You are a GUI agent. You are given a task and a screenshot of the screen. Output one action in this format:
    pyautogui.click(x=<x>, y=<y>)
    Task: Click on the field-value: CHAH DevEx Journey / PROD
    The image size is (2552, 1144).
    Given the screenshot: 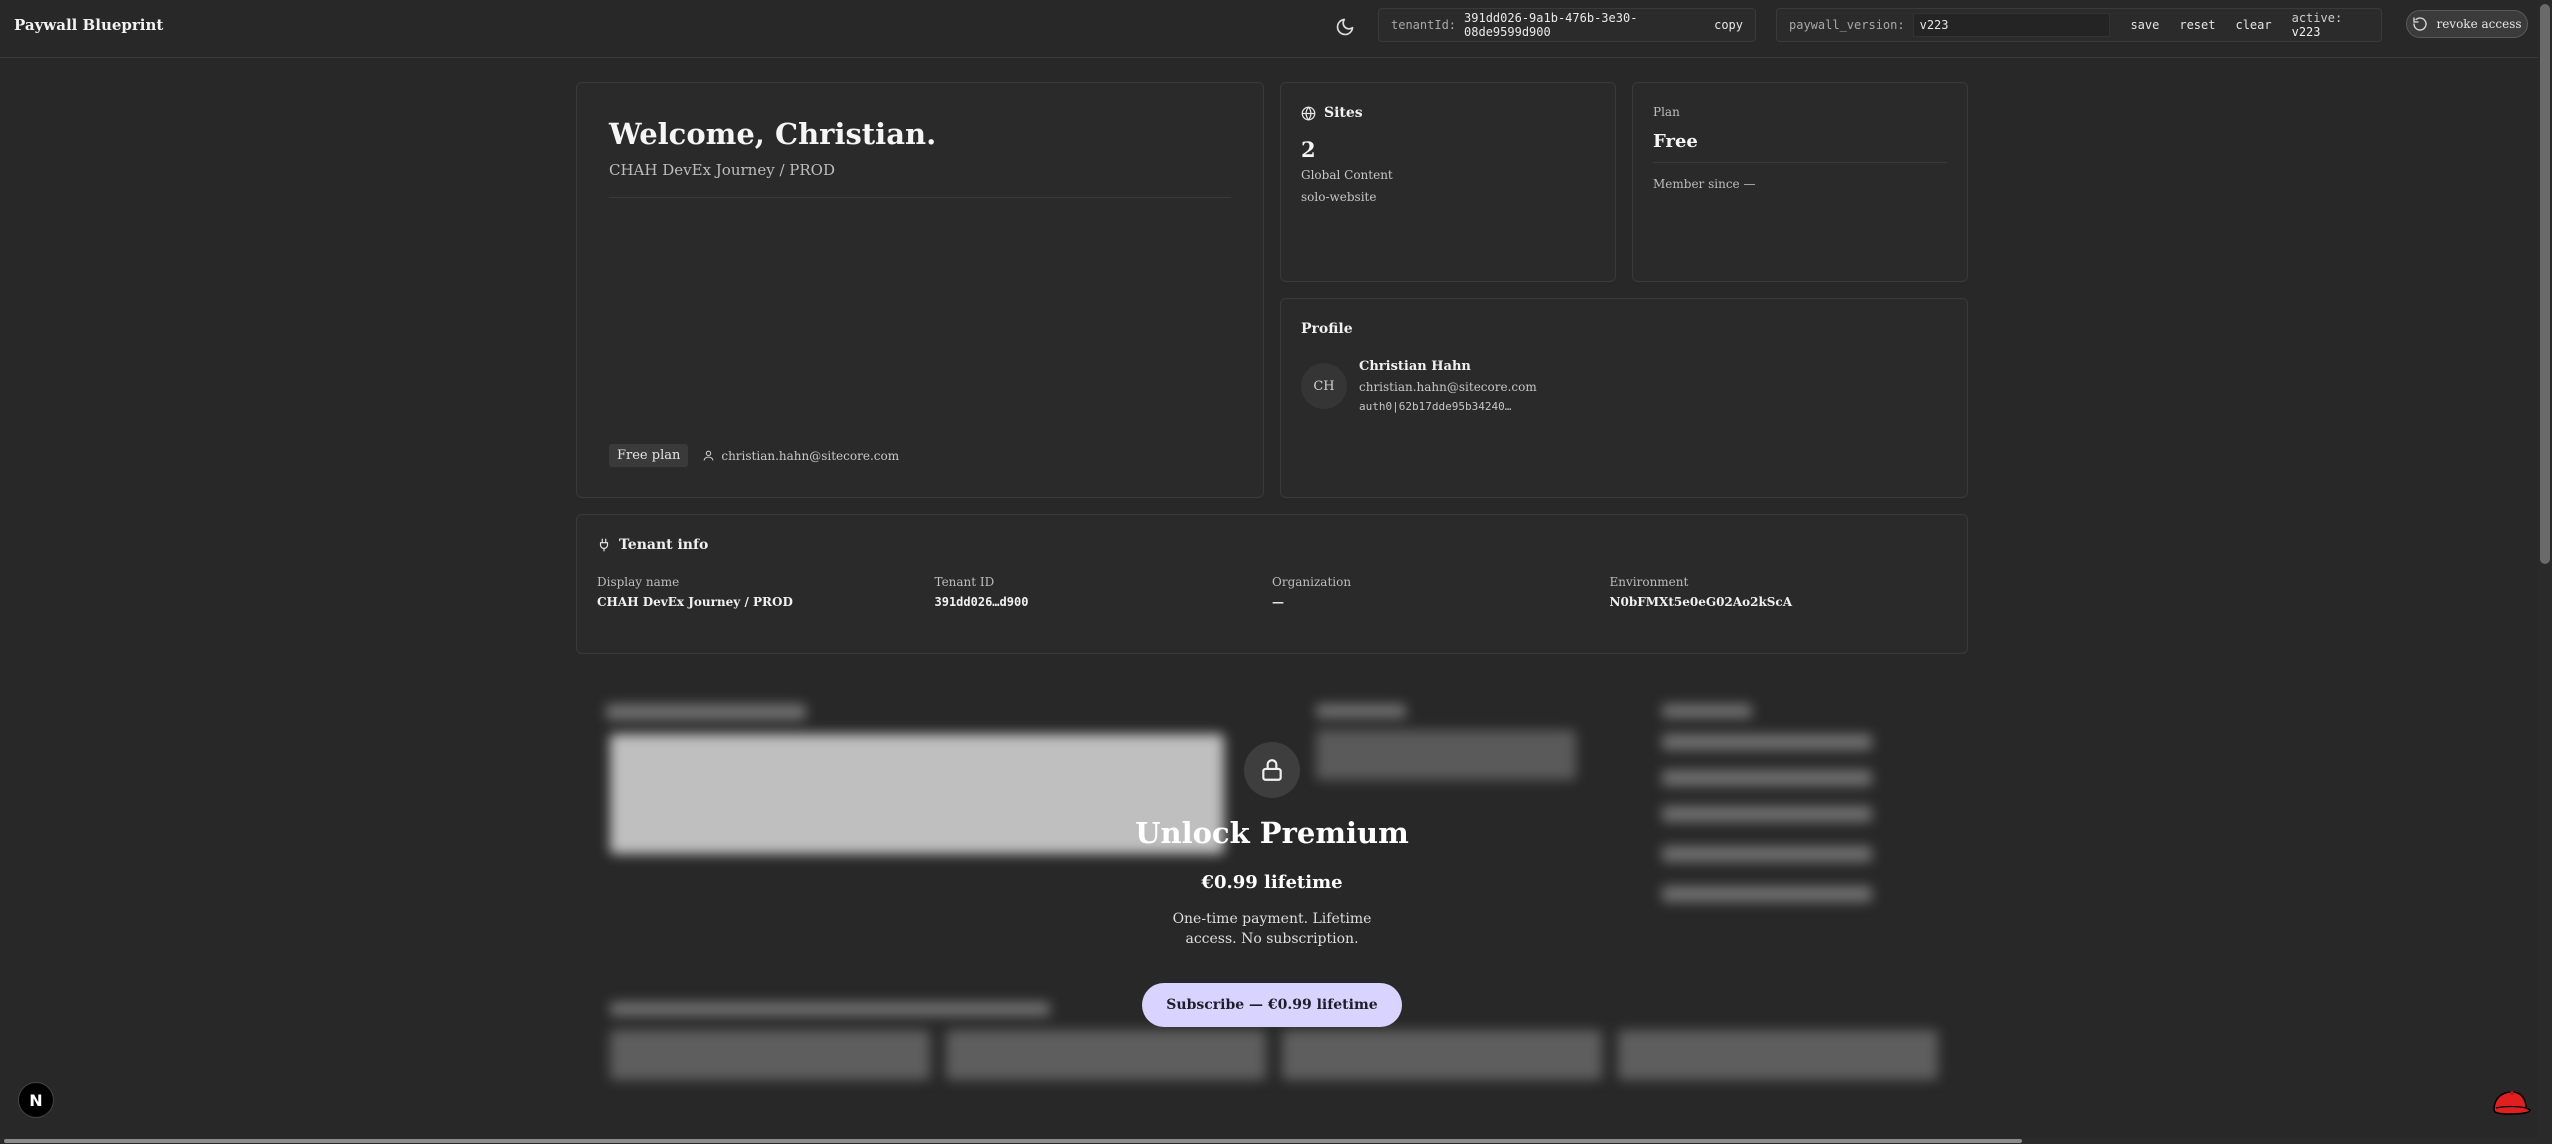 What is the action you would take?
    pyautogui.click(x=695, y=602)
    